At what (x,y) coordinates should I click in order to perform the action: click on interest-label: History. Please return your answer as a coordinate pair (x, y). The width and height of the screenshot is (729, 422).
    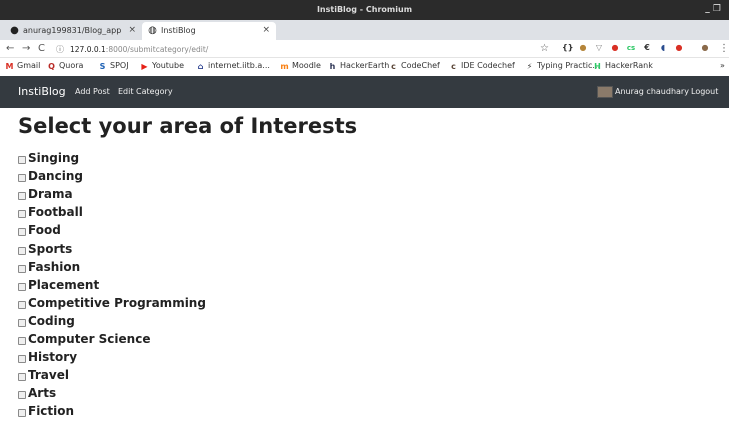
    Looking at the image, I should click on (52, 357).